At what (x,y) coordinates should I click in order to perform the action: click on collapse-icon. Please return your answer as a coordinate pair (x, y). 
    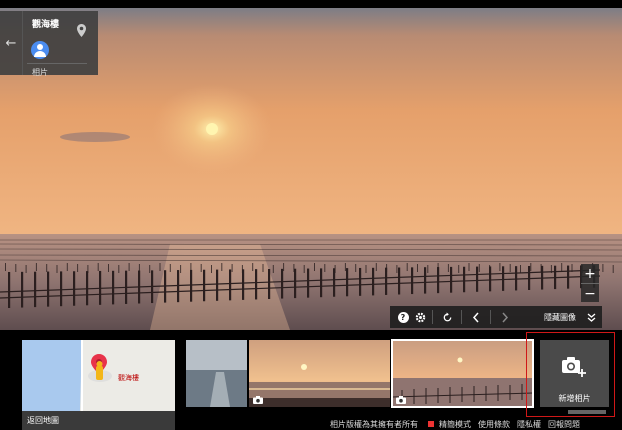
    Looking at the image, I should click on (591, 317).